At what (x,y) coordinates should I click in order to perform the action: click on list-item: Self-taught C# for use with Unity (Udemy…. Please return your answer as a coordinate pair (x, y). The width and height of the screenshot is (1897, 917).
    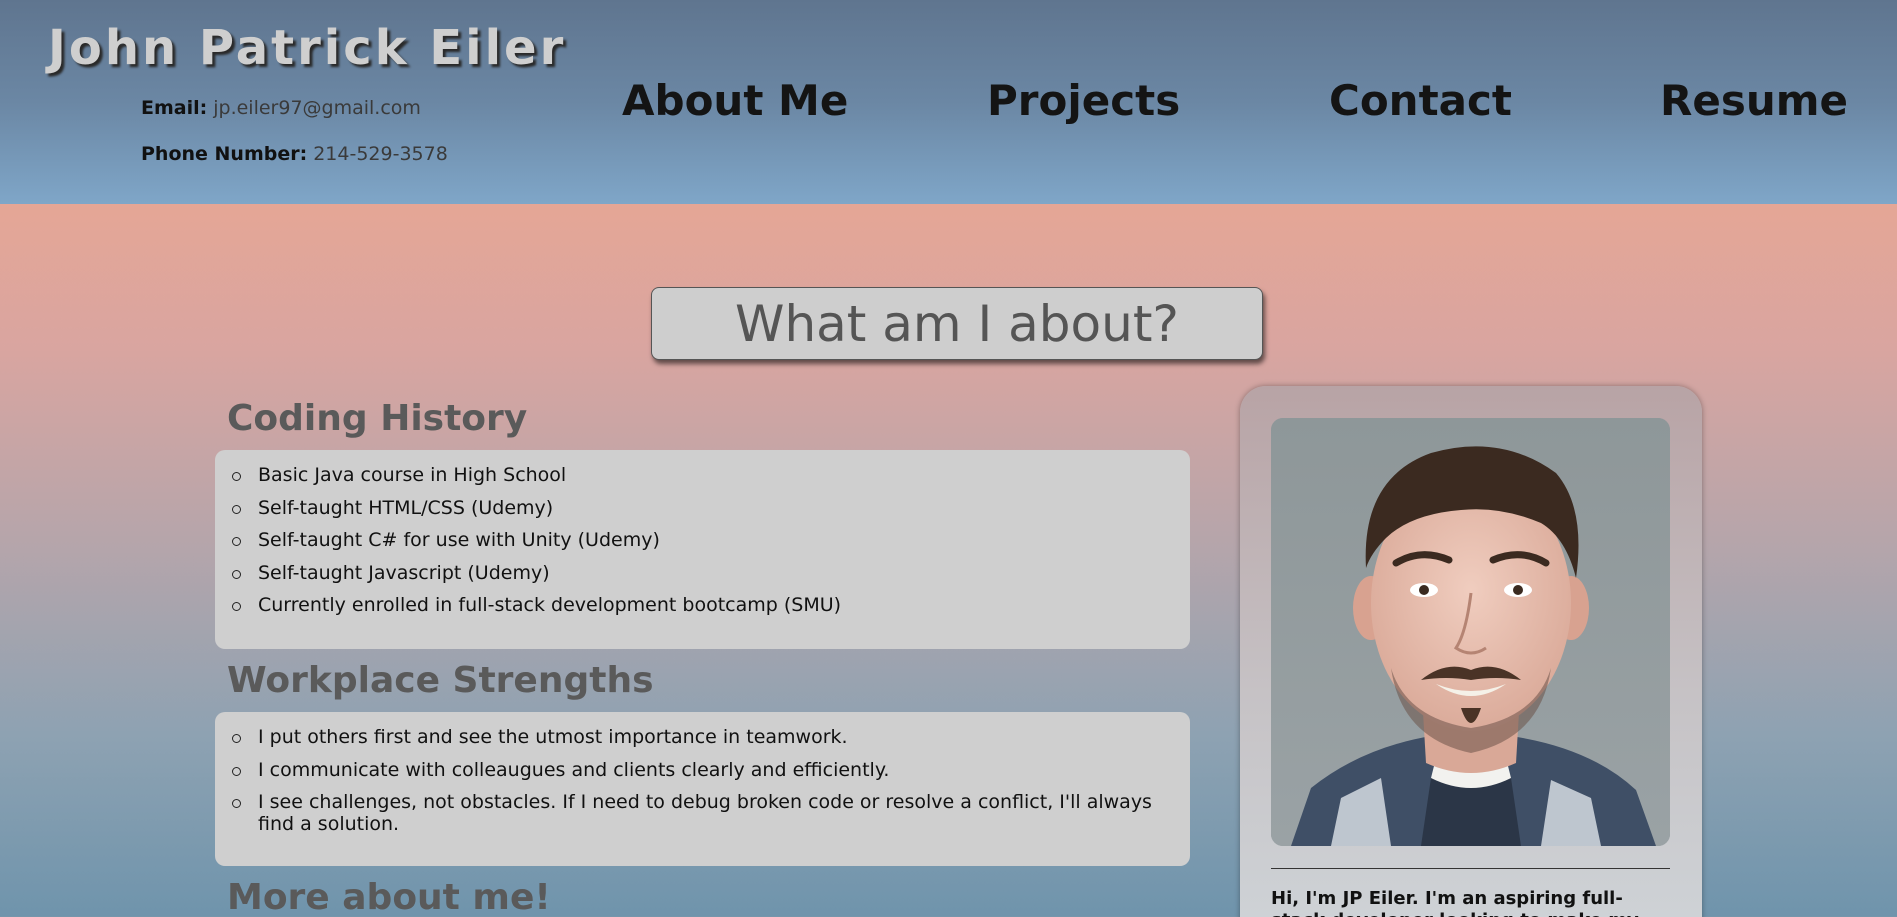
    Looking at the image, I should click on (701, 540).